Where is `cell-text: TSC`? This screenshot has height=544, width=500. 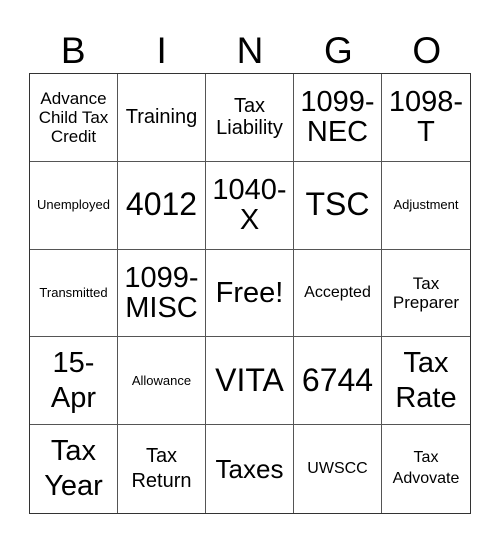 cell-text: TSC is located at coordinates (337, 204).